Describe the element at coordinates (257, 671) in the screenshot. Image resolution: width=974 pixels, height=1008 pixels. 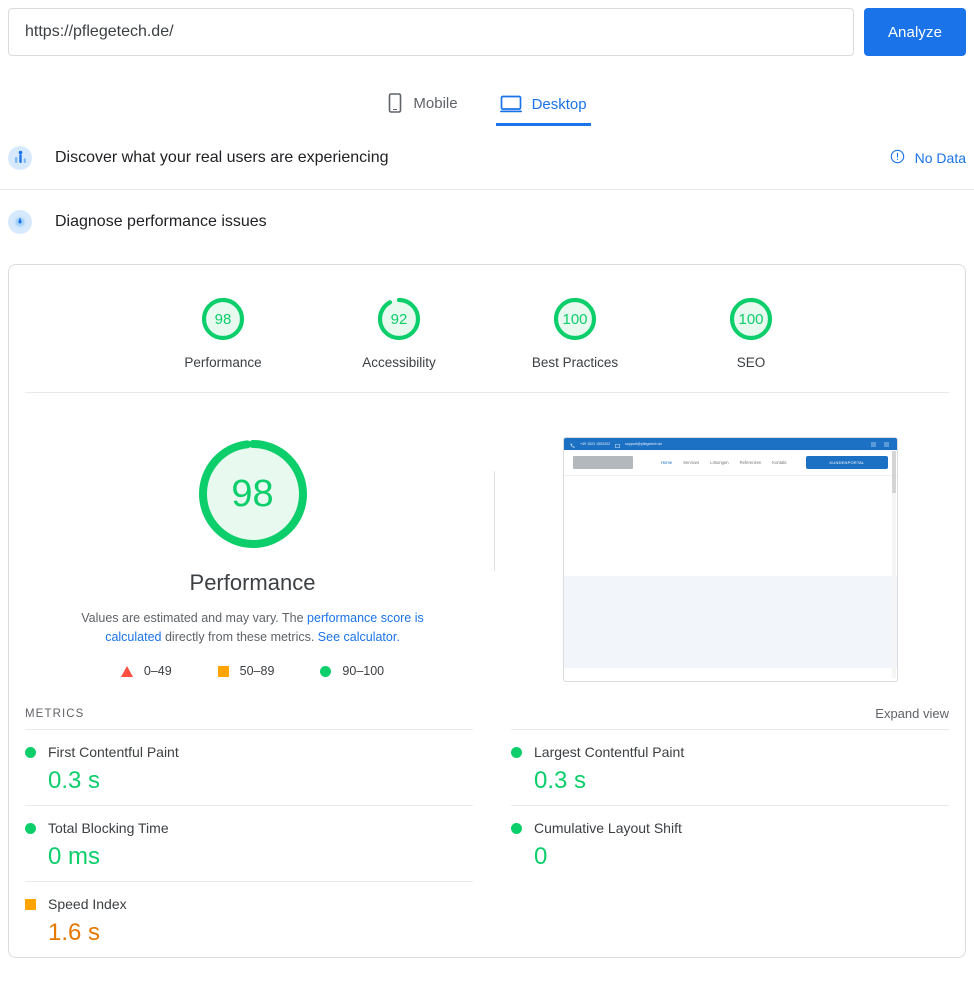
I see `legend-range: 50–89` at that location.